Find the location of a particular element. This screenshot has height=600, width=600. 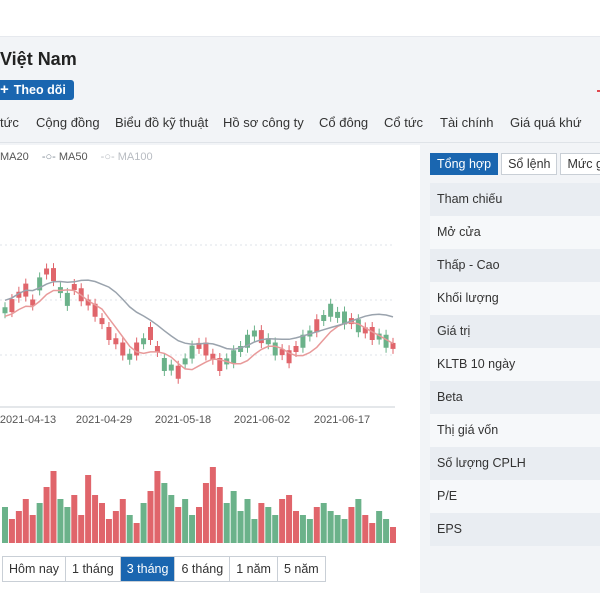

row-beta: Beta is located at coordinates (515, 397).